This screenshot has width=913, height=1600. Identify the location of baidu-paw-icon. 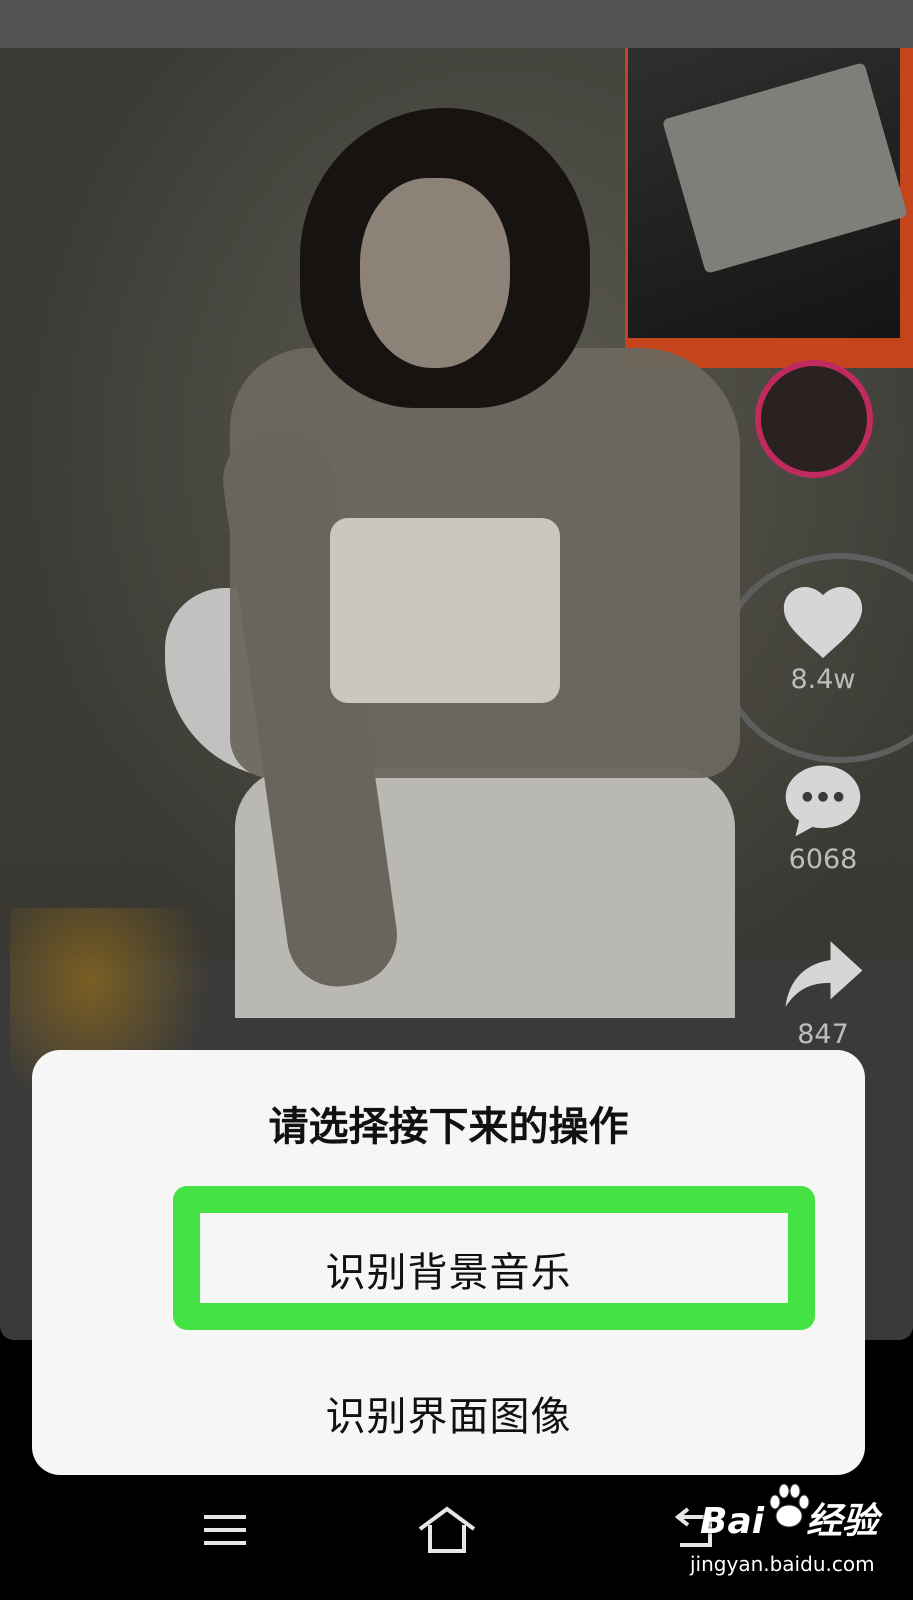
(789, 1505).